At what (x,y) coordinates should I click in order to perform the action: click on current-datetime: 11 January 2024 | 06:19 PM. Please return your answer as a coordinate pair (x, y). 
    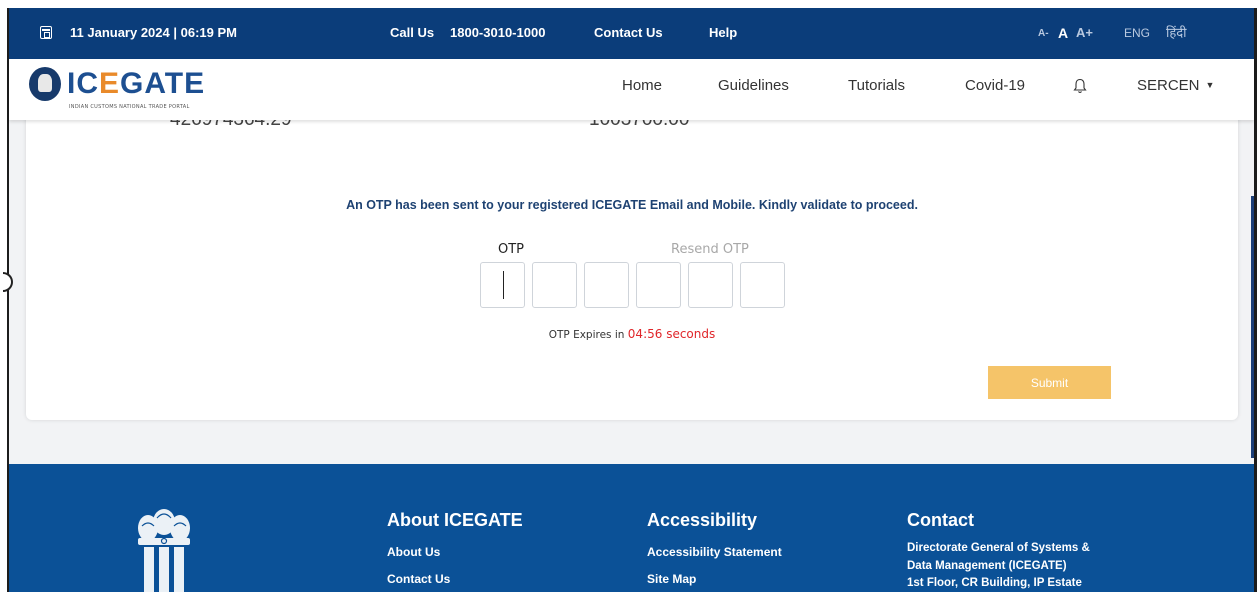
    Looking at the image, I should click on (153, 32).